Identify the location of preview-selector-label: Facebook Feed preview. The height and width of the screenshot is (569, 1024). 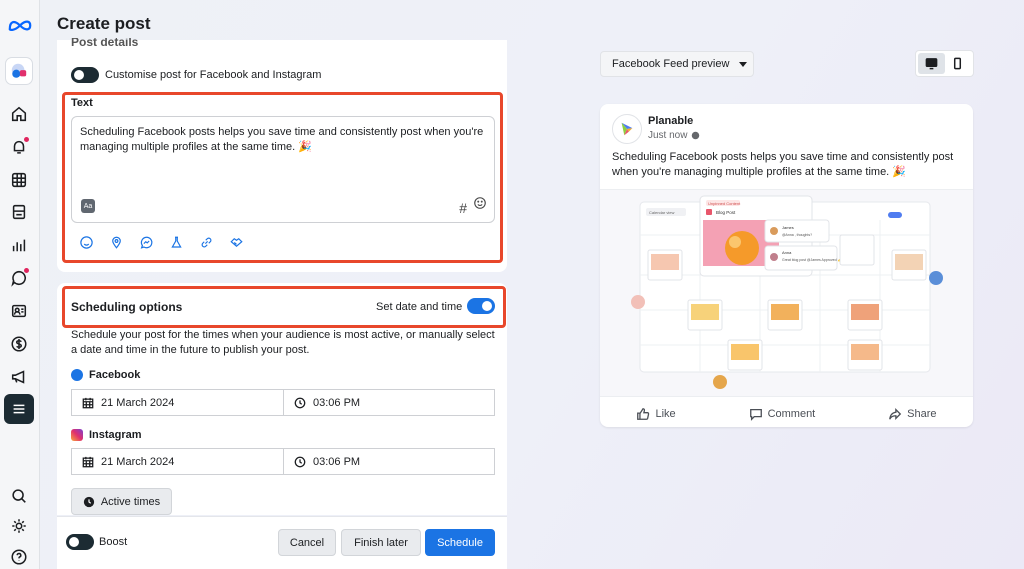
(671, 64).